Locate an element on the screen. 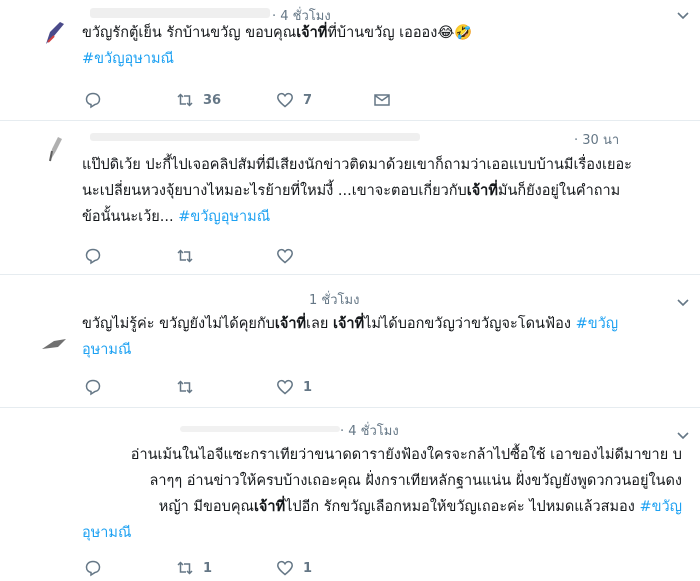  tweet-actions is located at coordinates (244, 256).